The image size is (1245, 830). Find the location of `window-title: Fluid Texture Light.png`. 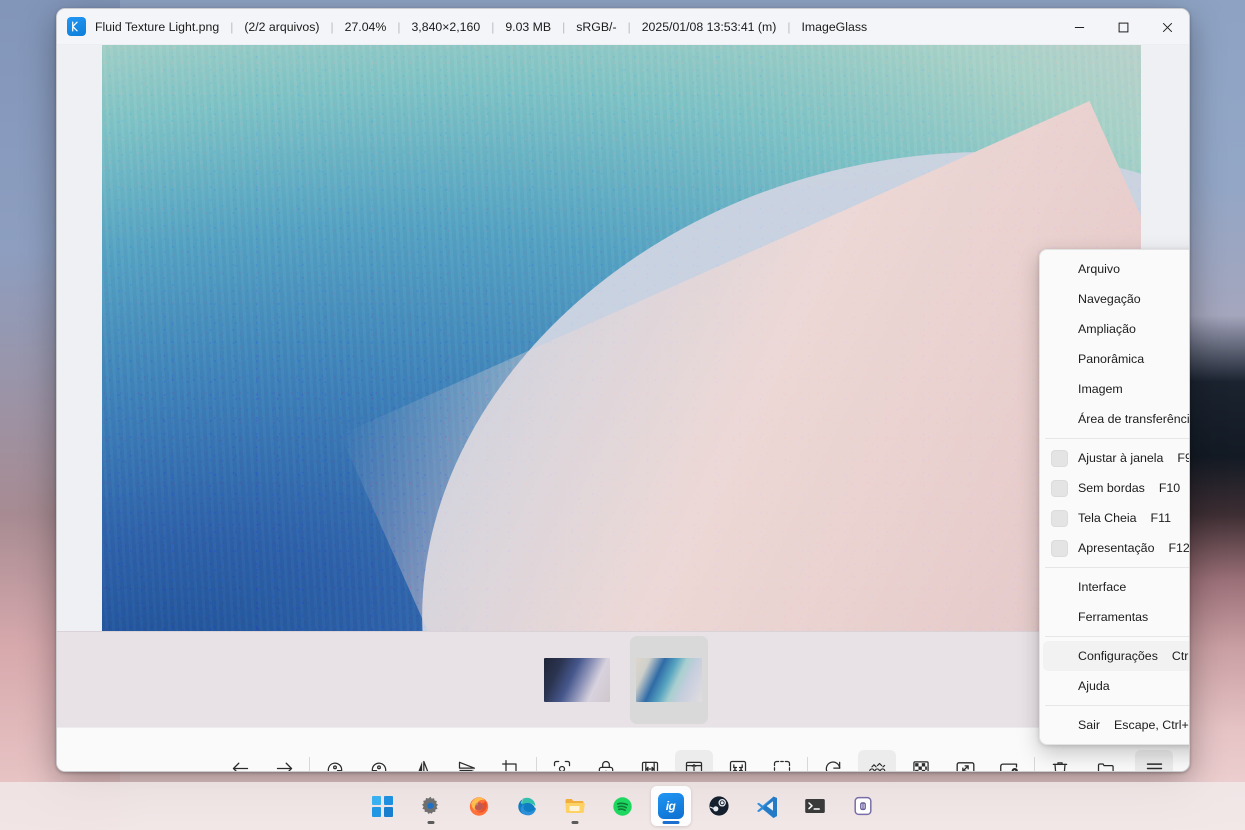

window-title: Fluid Texture Light.png is located at coordinates (157, 26).